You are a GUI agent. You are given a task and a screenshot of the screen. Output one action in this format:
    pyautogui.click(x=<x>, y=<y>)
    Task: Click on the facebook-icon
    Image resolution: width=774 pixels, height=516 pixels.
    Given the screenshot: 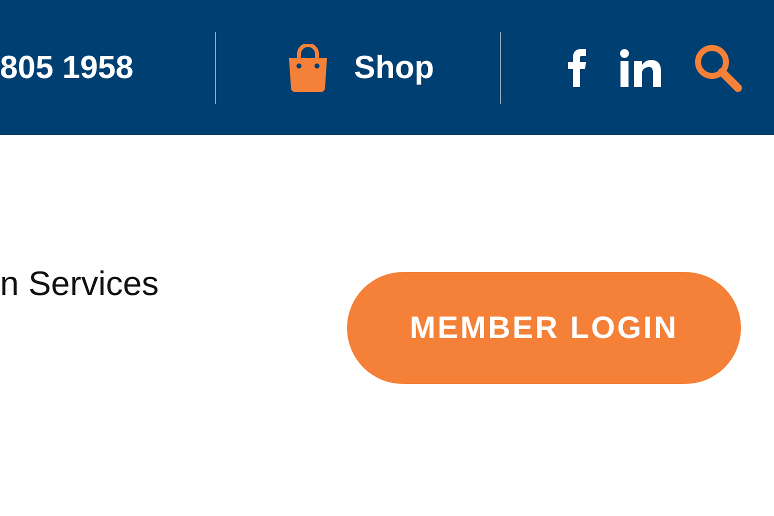 What is the action you would take?
    pyautogui.click(x=577, y=67)
    